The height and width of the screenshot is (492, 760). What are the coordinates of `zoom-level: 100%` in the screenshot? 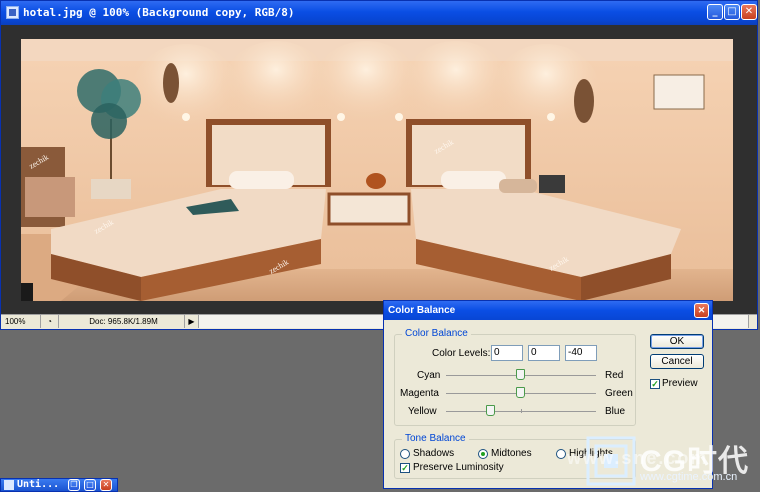 It's located at (21, 321).